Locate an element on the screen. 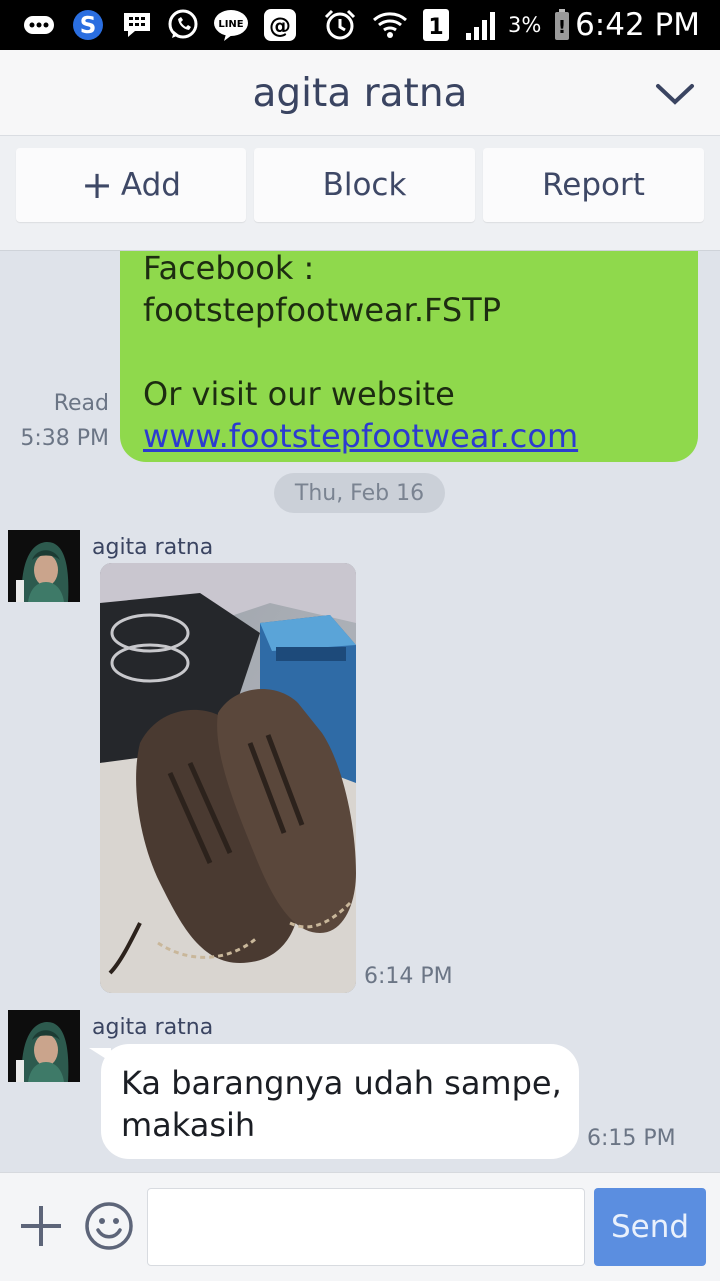 This screenshot has height=1281, width=720. whatsapp-icon is located at coordinates (183, 25).